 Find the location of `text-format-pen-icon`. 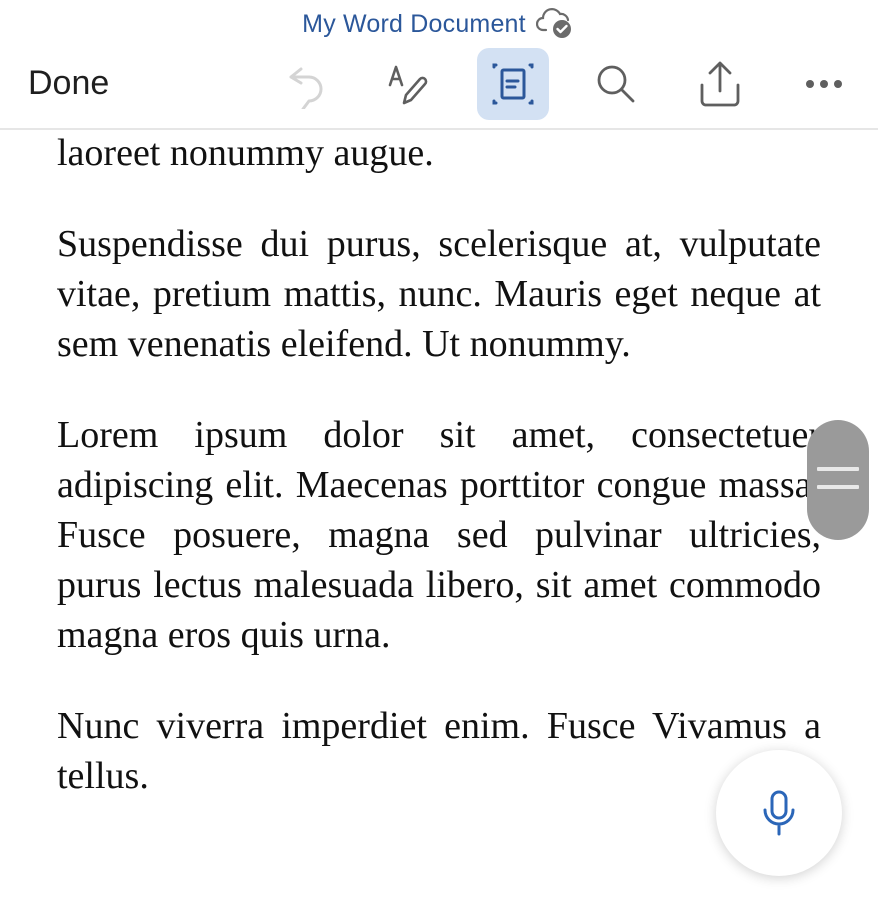

text-format-pen-icon is located at coordinates (408, 85).